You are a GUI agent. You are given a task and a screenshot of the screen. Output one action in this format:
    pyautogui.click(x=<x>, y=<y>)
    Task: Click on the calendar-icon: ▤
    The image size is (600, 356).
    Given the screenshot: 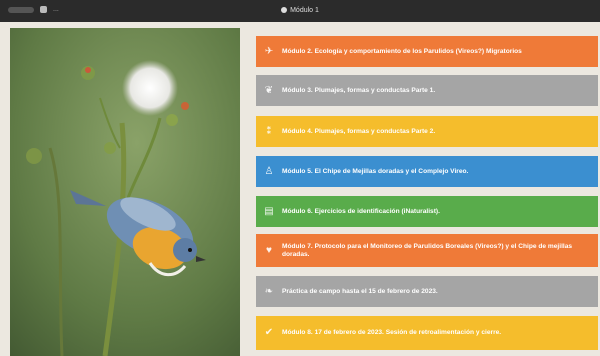 What is the action you would take?
    pyautogui.click(x=269, y=211)
    